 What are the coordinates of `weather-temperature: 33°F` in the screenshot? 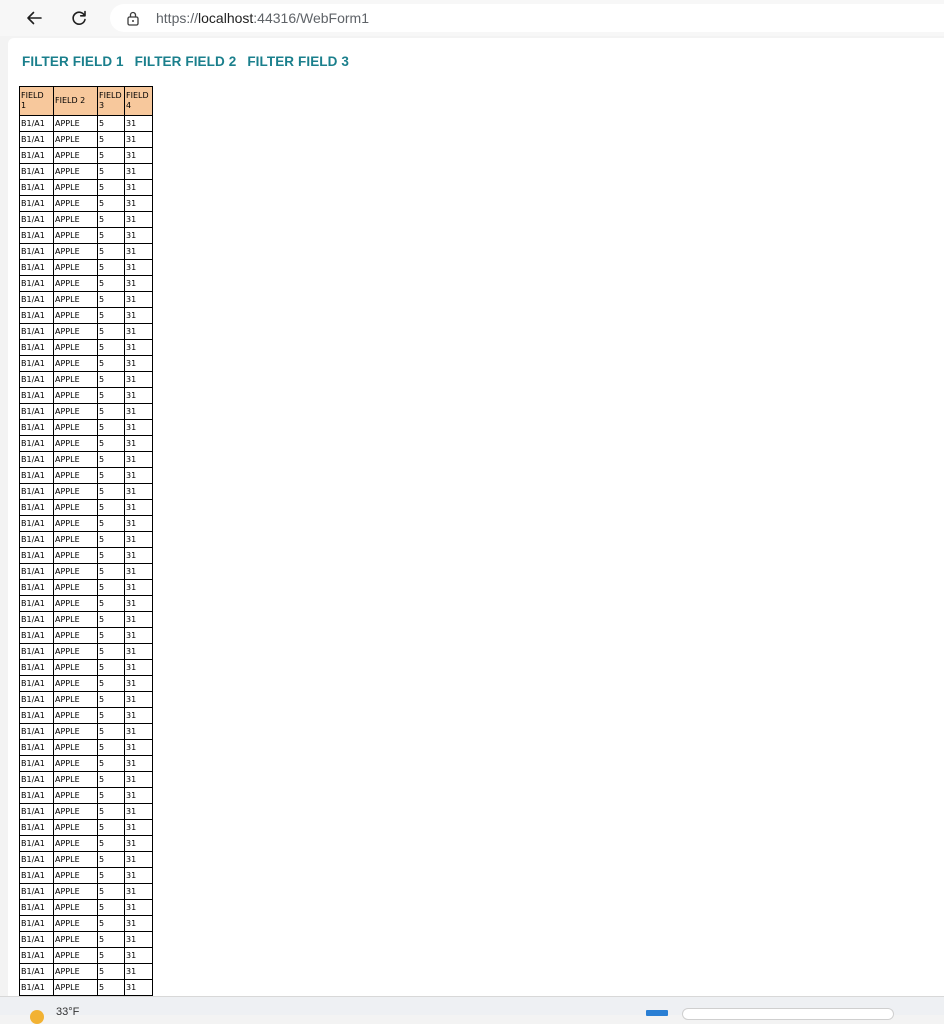 It's located at (67, 1012).